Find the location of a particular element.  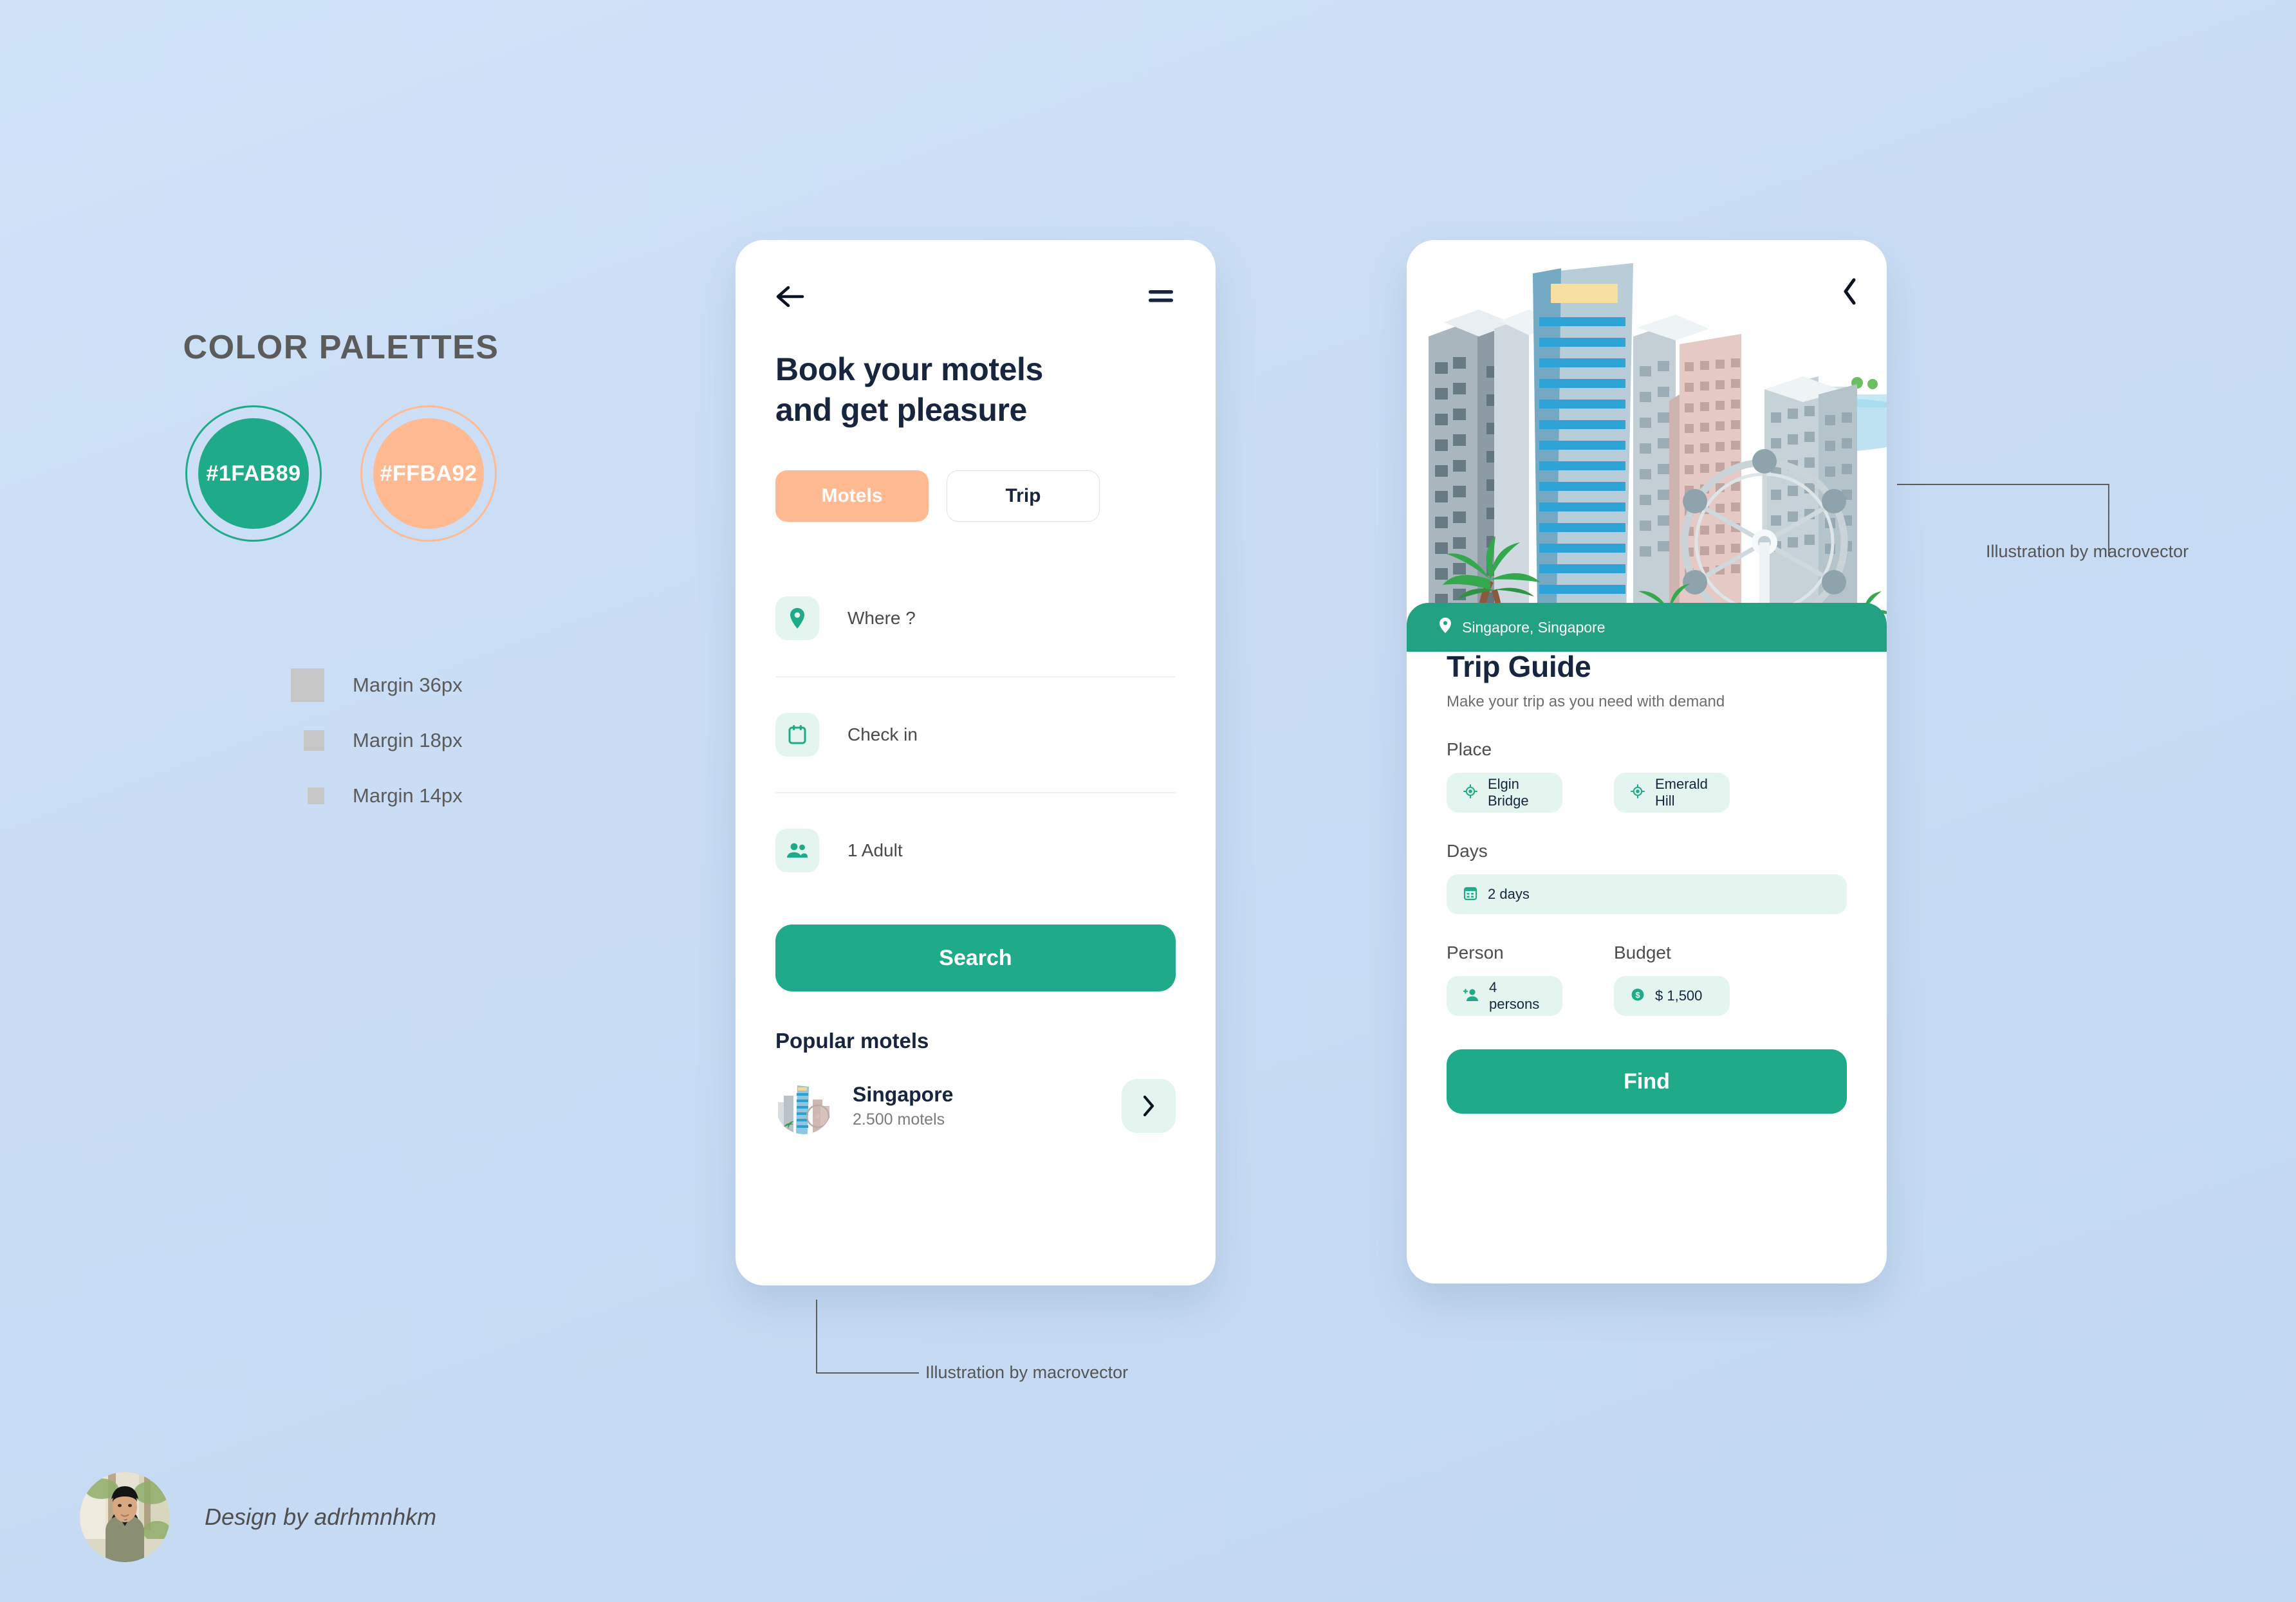

person-add-icon is located at coordinates (1471, 996).